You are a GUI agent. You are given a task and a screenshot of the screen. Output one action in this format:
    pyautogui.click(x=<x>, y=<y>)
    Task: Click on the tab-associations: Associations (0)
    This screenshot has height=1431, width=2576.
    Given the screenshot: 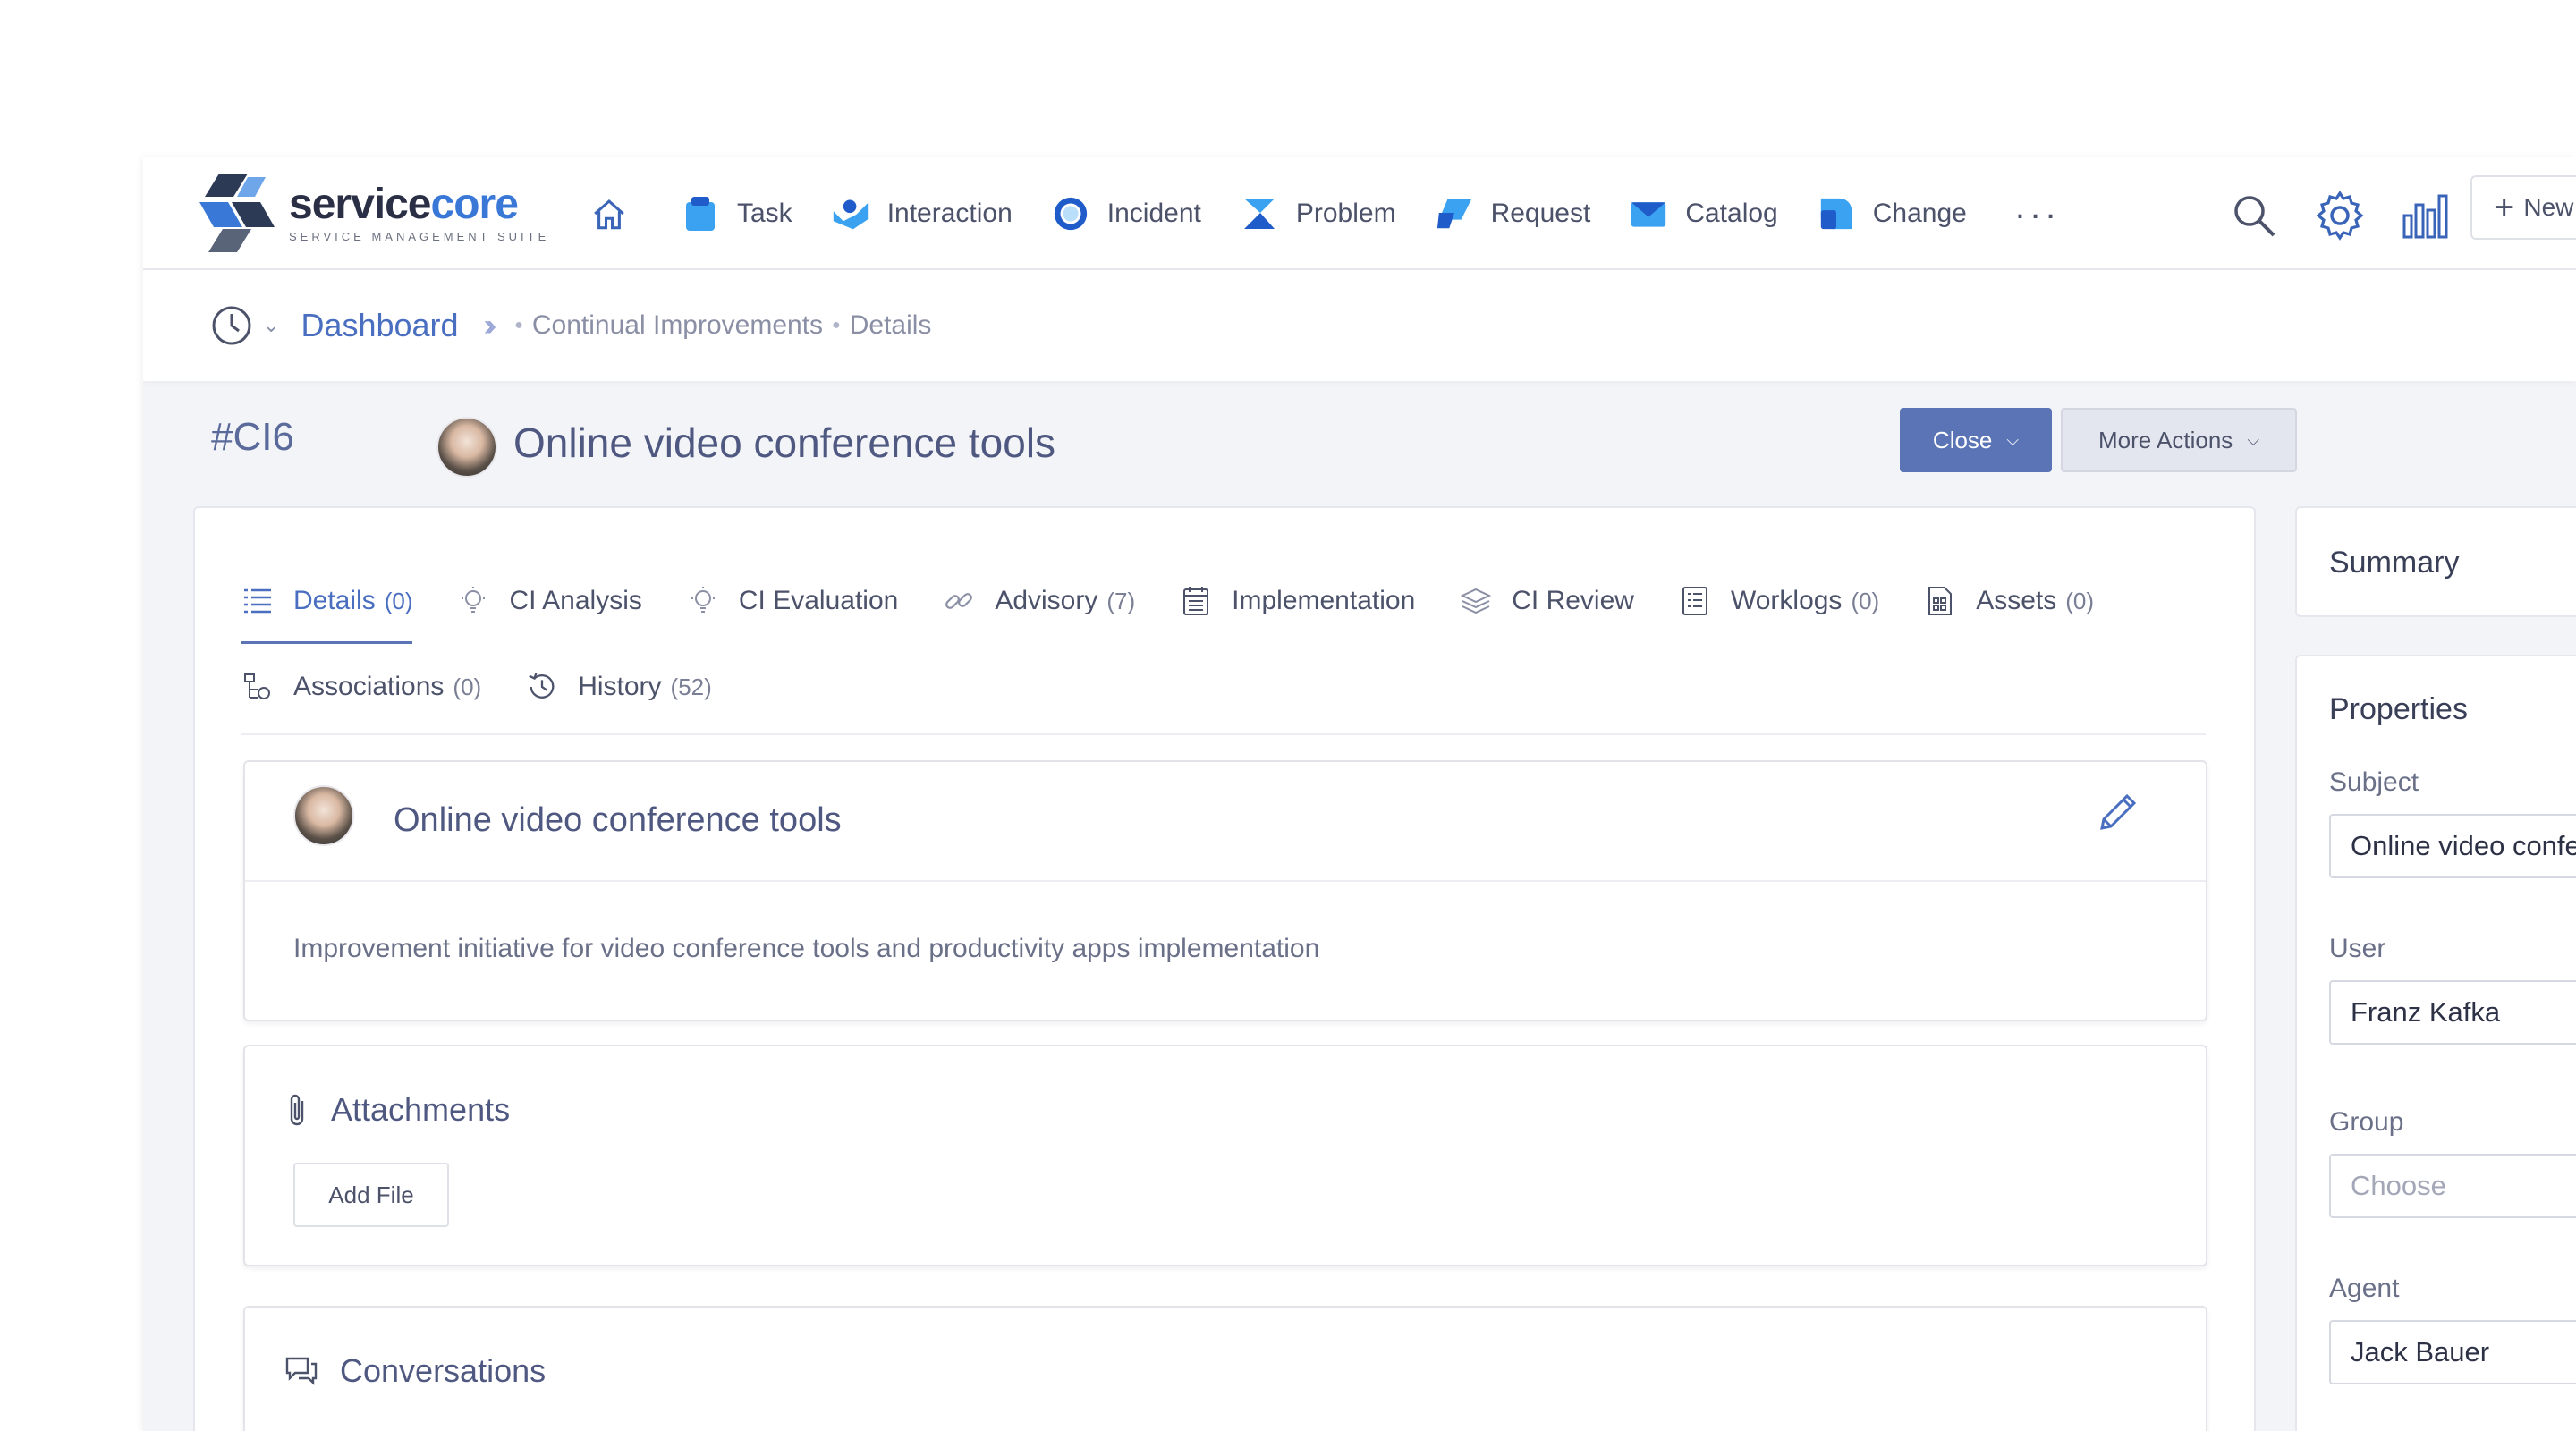 What is the action you would take?
    pyautogui.click(x=361, y=687)
    